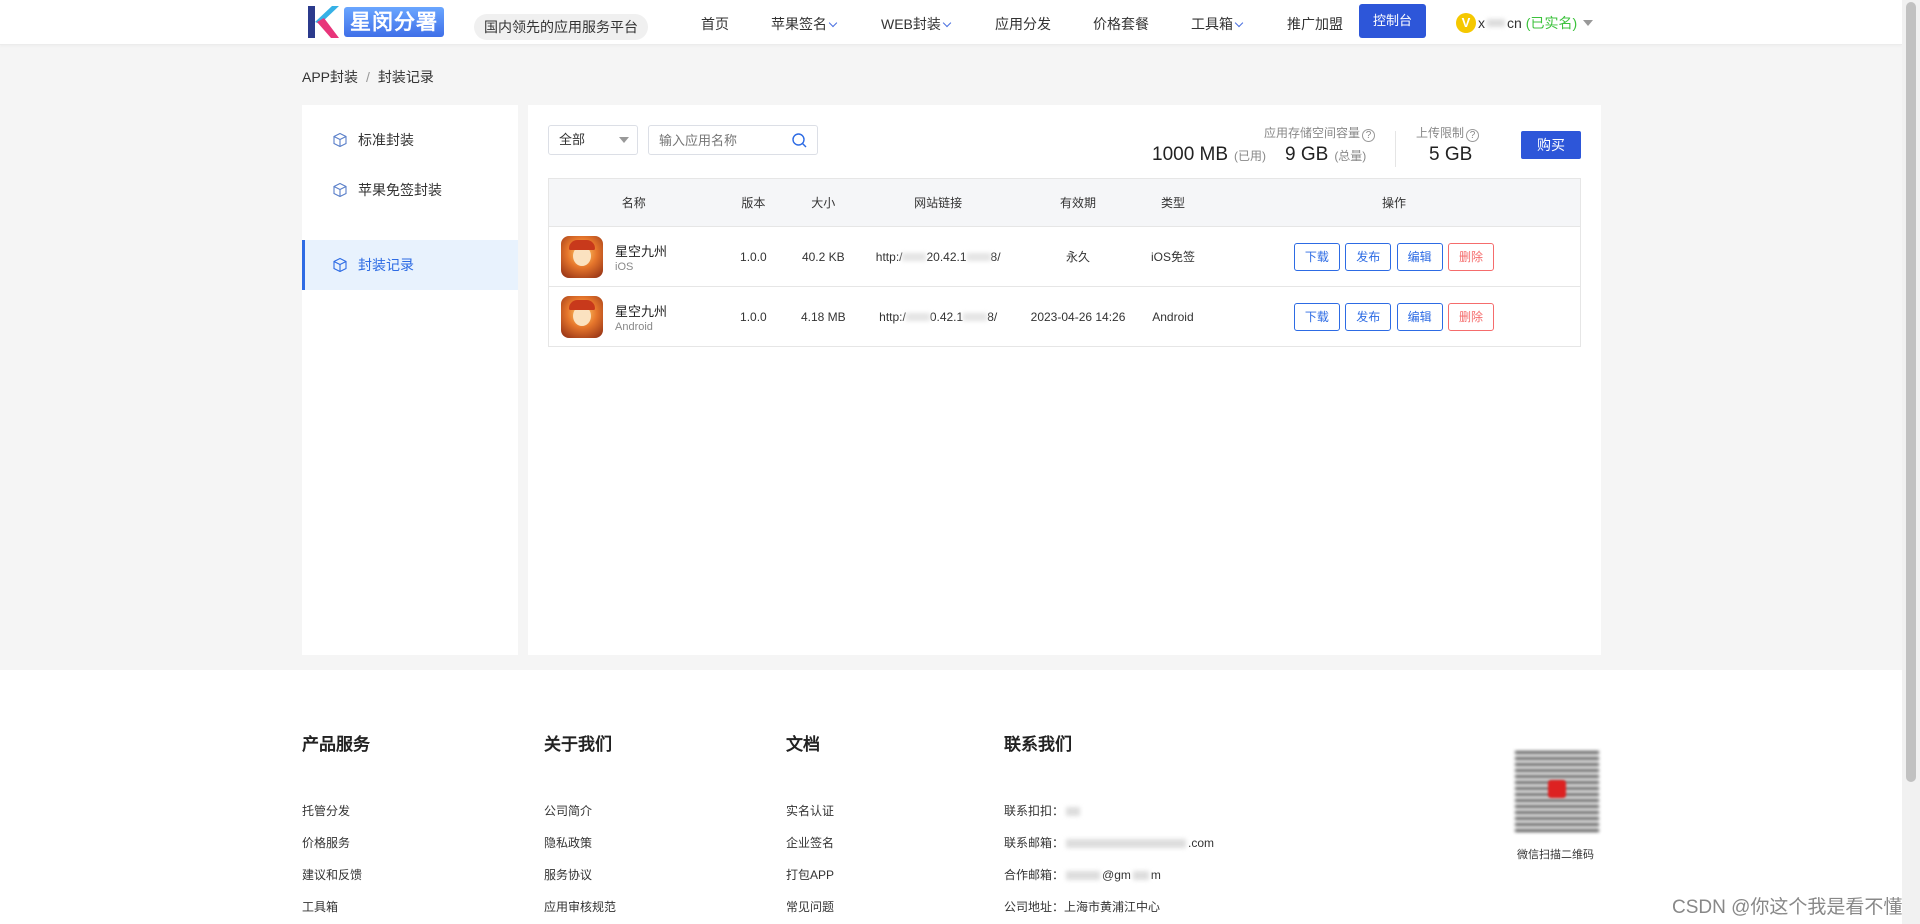 The image size is (1920, 924). I want to click on storage-total: 9 GB (总量), so click(1325, 155).